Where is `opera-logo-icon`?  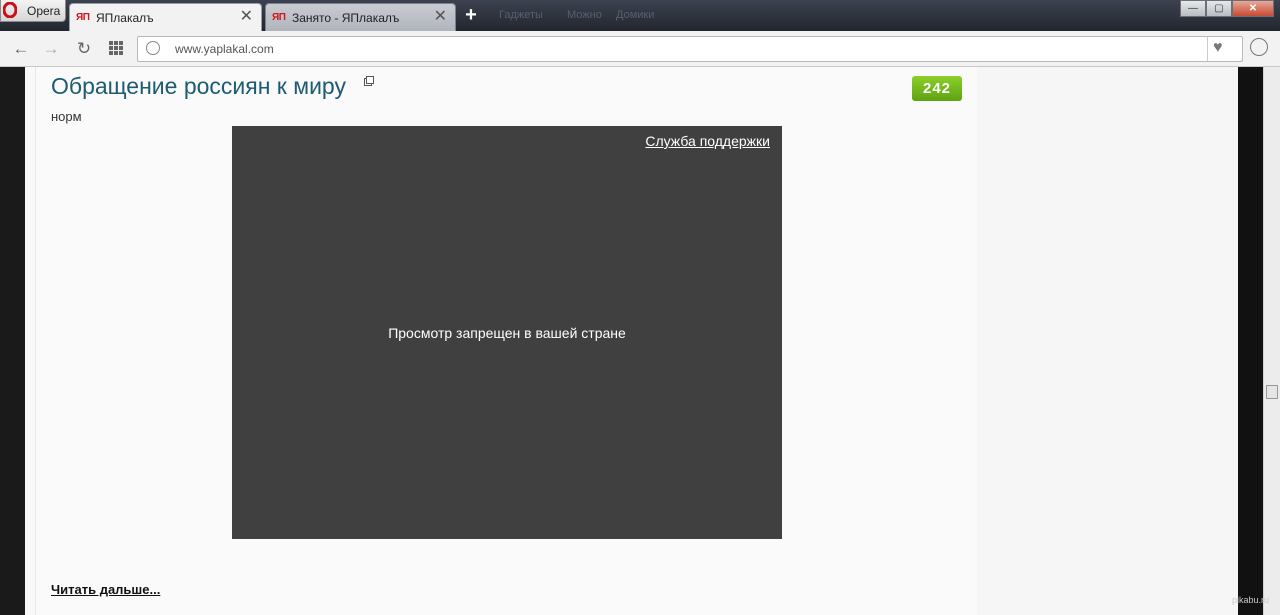 opera-logo-icon is located at coordinates (10, 10).